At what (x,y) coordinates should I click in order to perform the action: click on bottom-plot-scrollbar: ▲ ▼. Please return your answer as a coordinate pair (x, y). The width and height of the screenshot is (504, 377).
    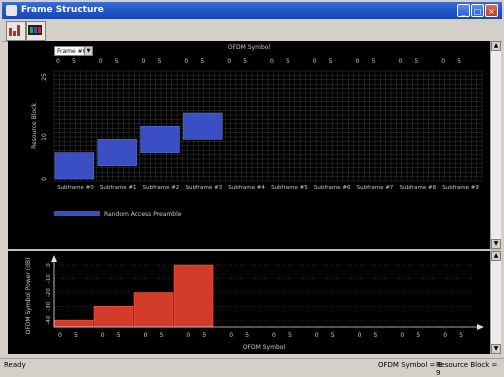
    Looking at the image, I should click on (495, 302).